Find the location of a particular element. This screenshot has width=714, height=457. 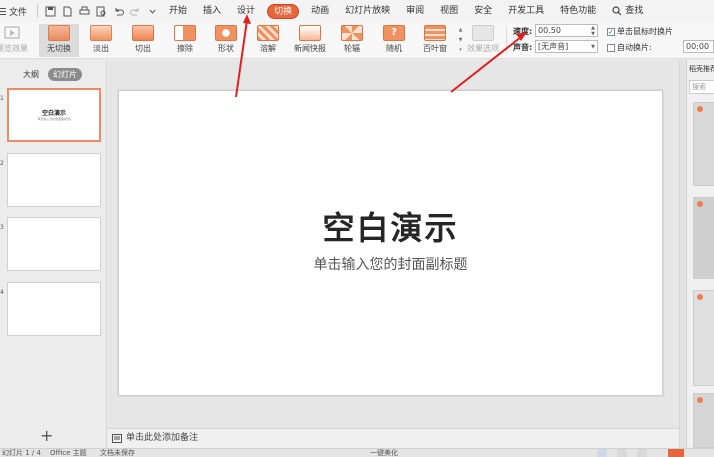

auto-advance-time-input: 00:00 is located at coordinates (698, 46).